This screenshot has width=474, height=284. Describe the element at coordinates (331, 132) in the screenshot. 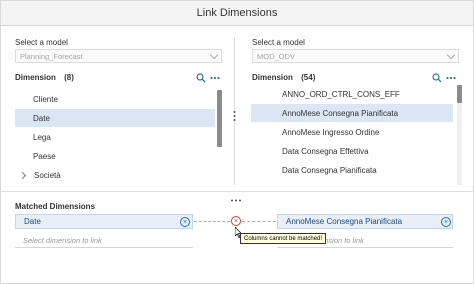

I see `list-item-label: AnnoMese Ingresso Ordine` at that location.